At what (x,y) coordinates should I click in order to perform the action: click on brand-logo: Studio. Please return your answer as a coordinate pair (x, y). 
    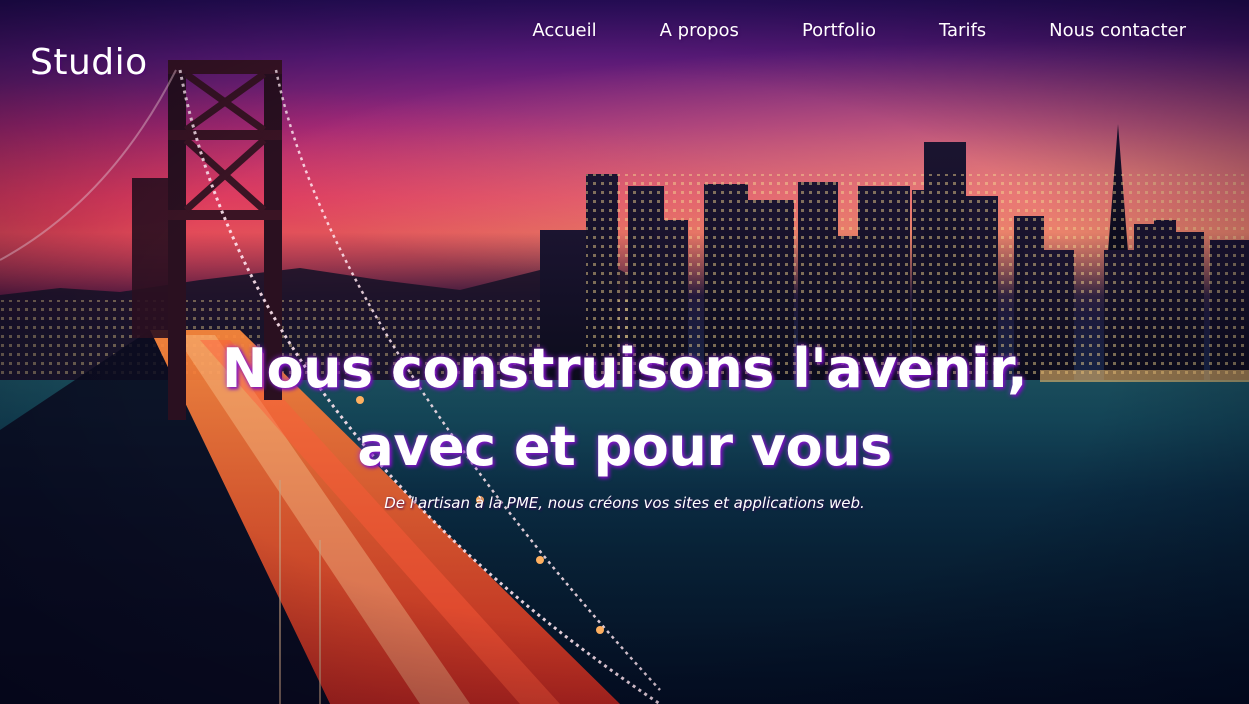
    Looking at the image, I should click on (89, 62).